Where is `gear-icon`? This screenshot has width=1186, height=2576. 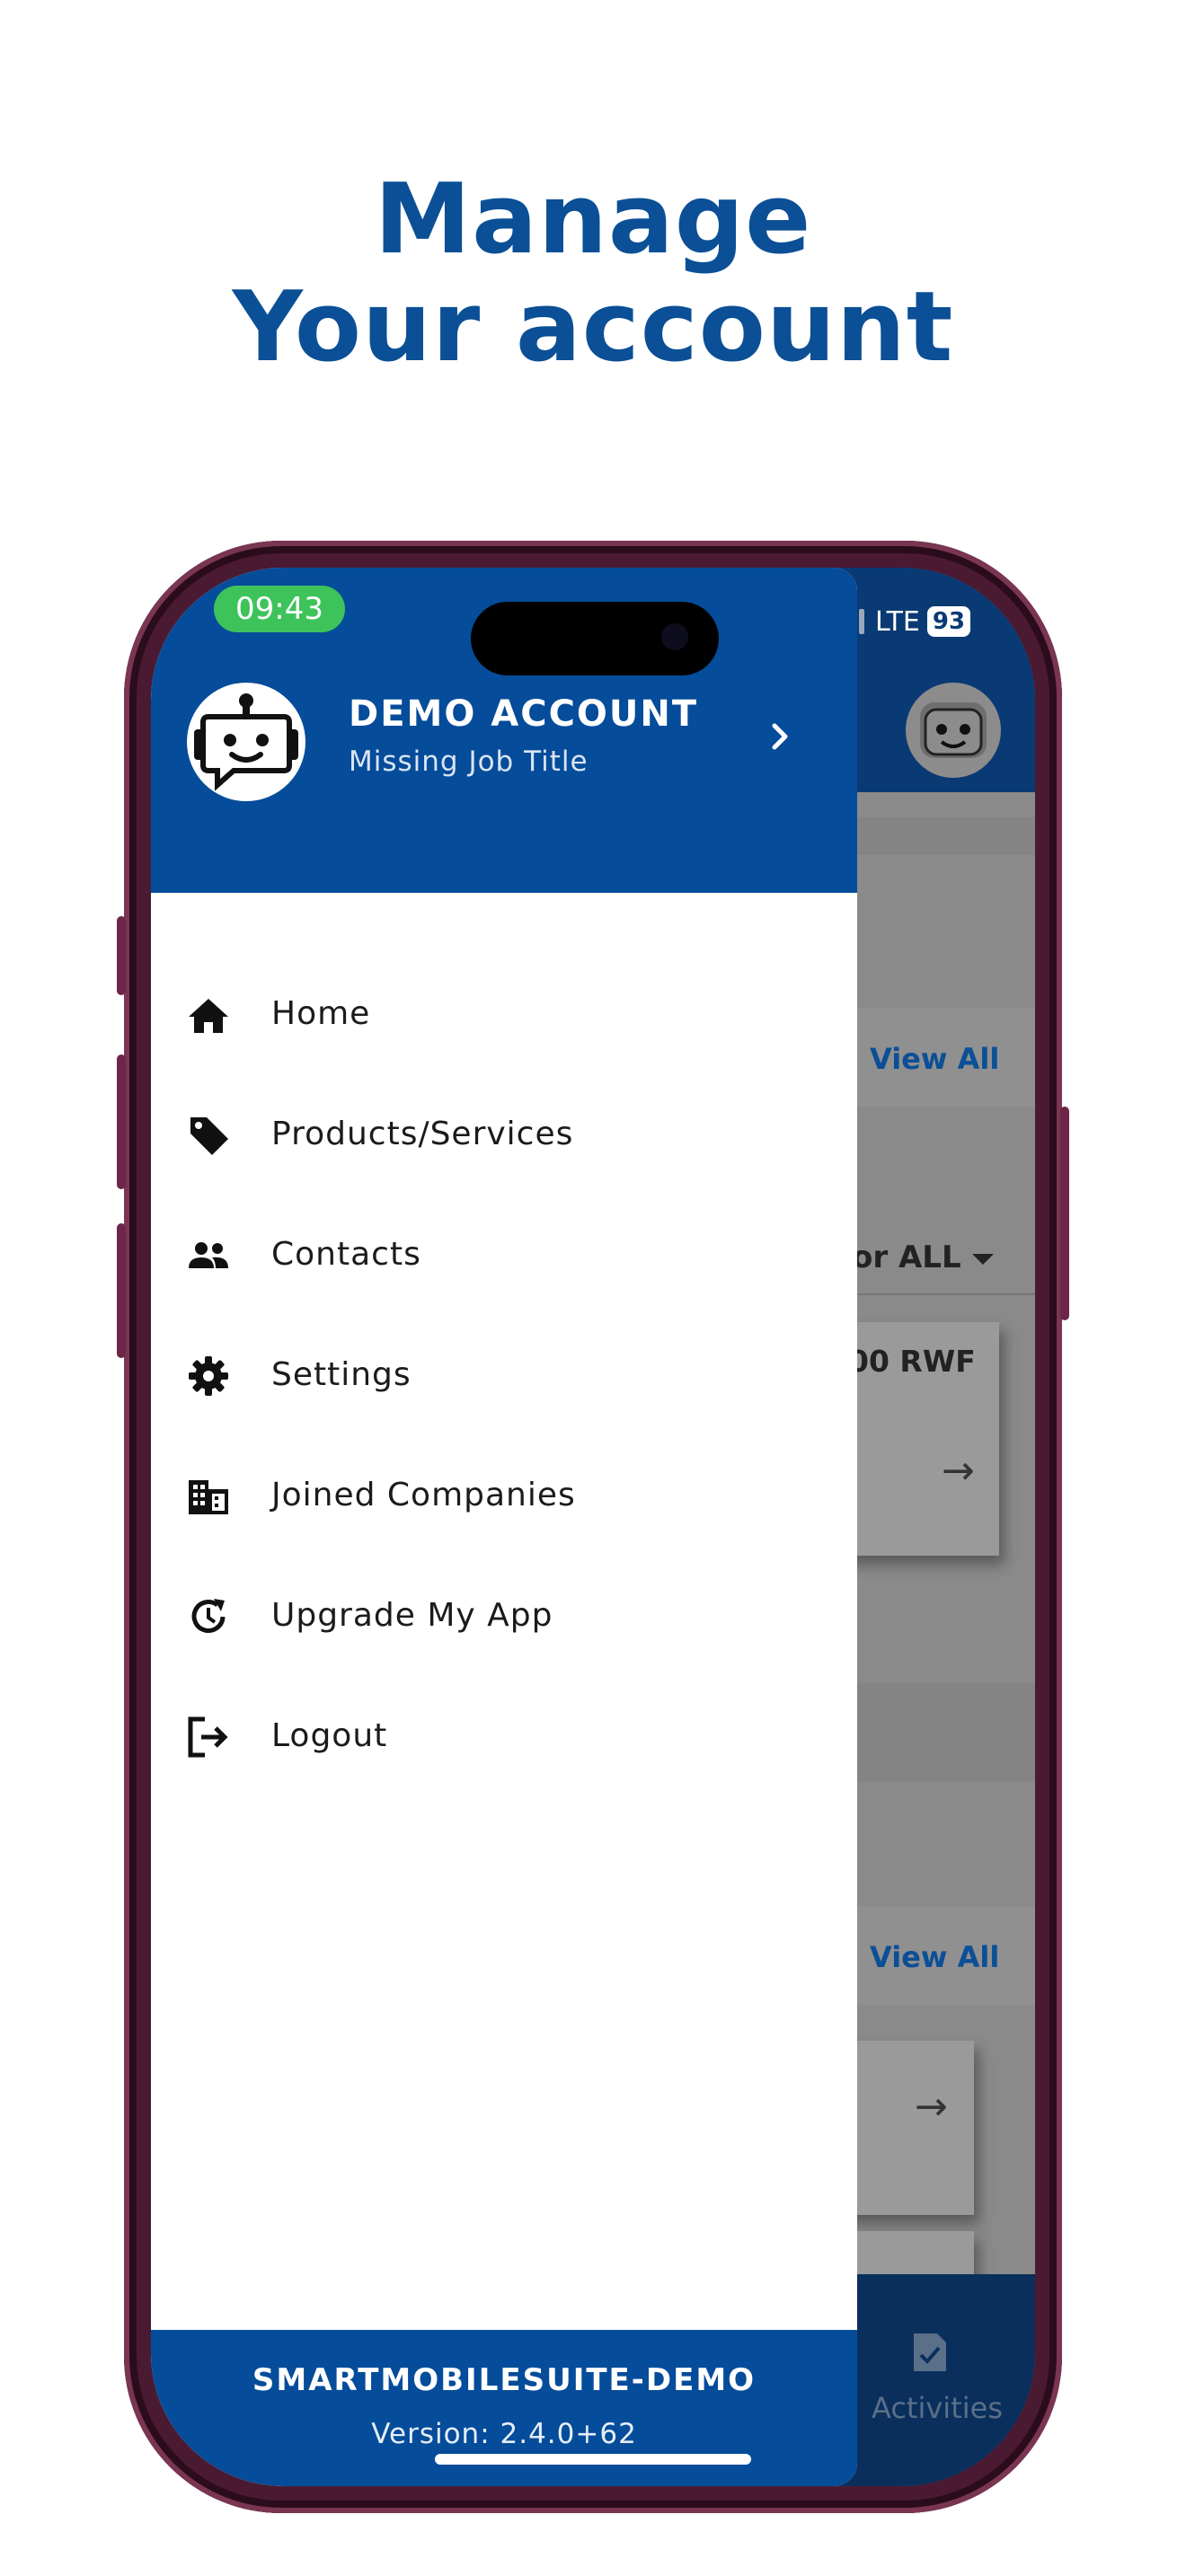
gear-icon is located at coordinates (208, 1376).